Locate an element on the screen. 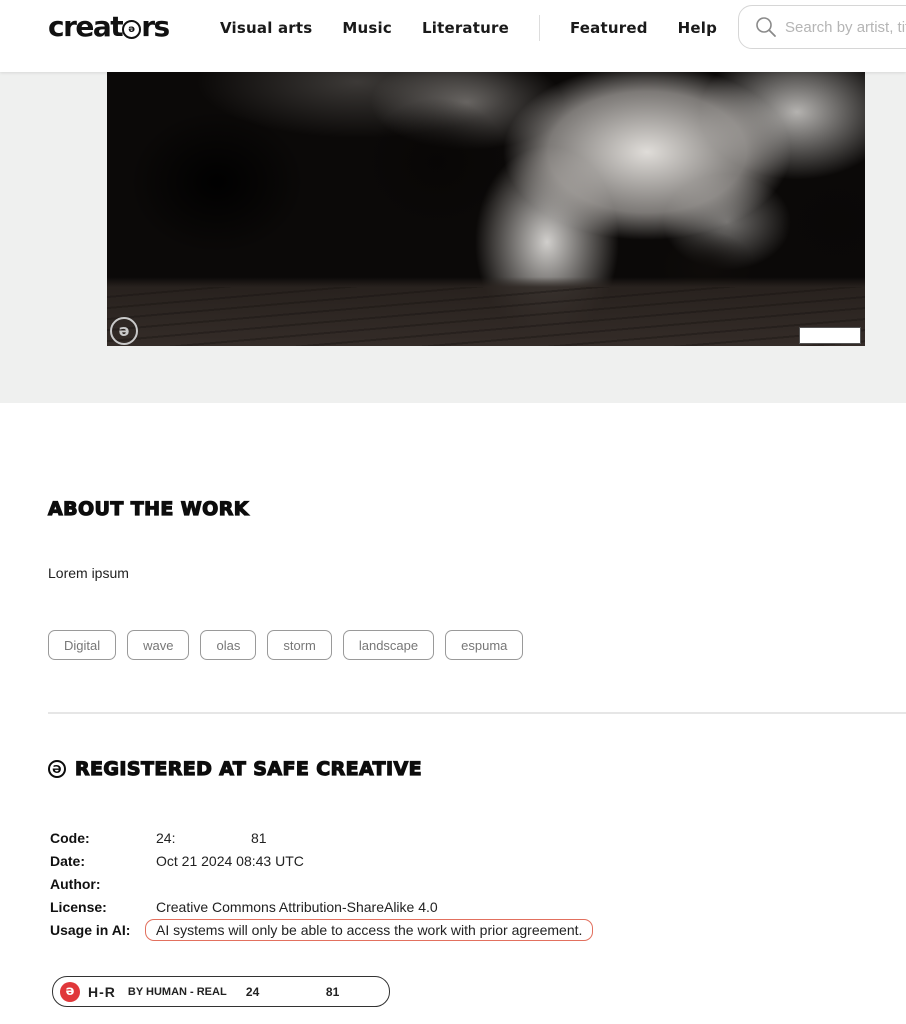 This screenshot has width=906, height=1024. row-code: Code: 24: 81 is located at coordinates (321, 837).